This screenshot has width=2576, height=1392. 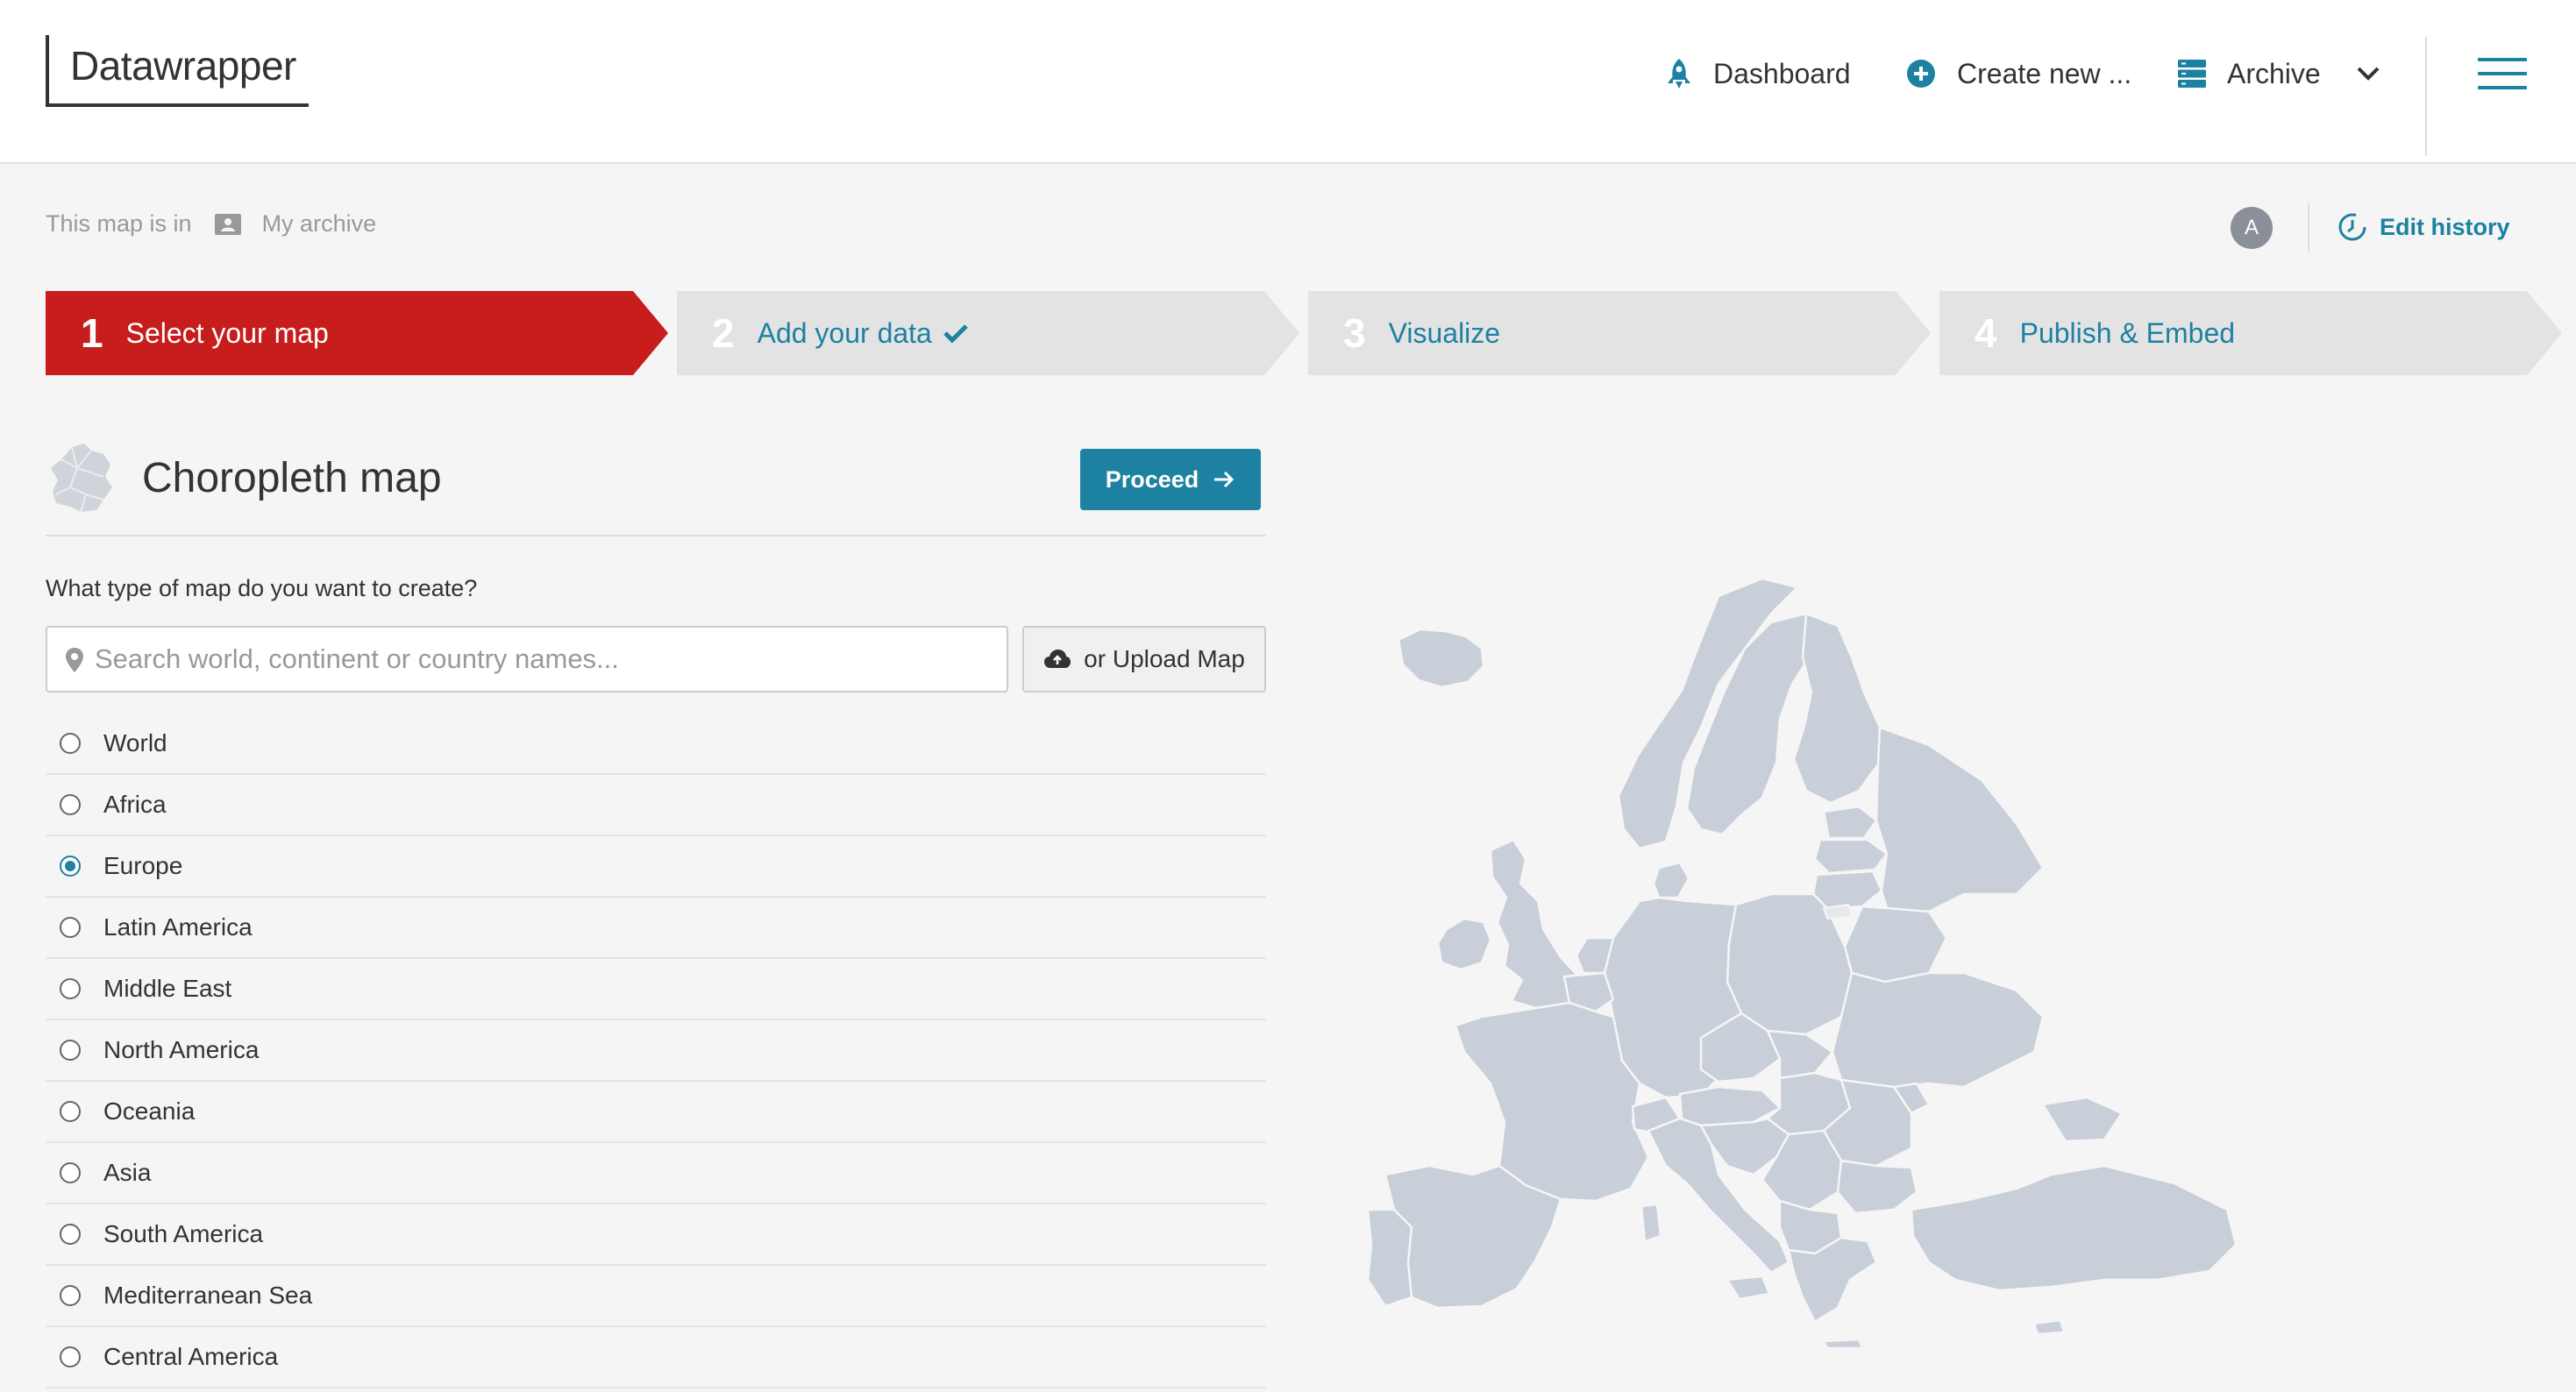 What do you see at coordinates (656, 1112) in the screenshot?
I see `option-oceania: Oceania` at bounding box center [656, 1112].